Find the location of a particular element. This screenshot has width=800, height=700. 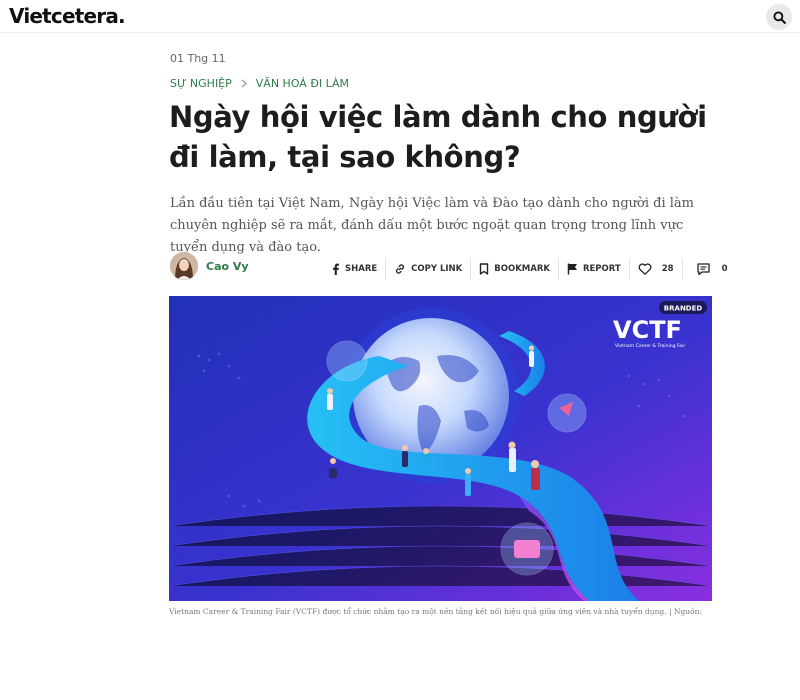

site-header: Vietcetera. is located at coordinates (400, 16).